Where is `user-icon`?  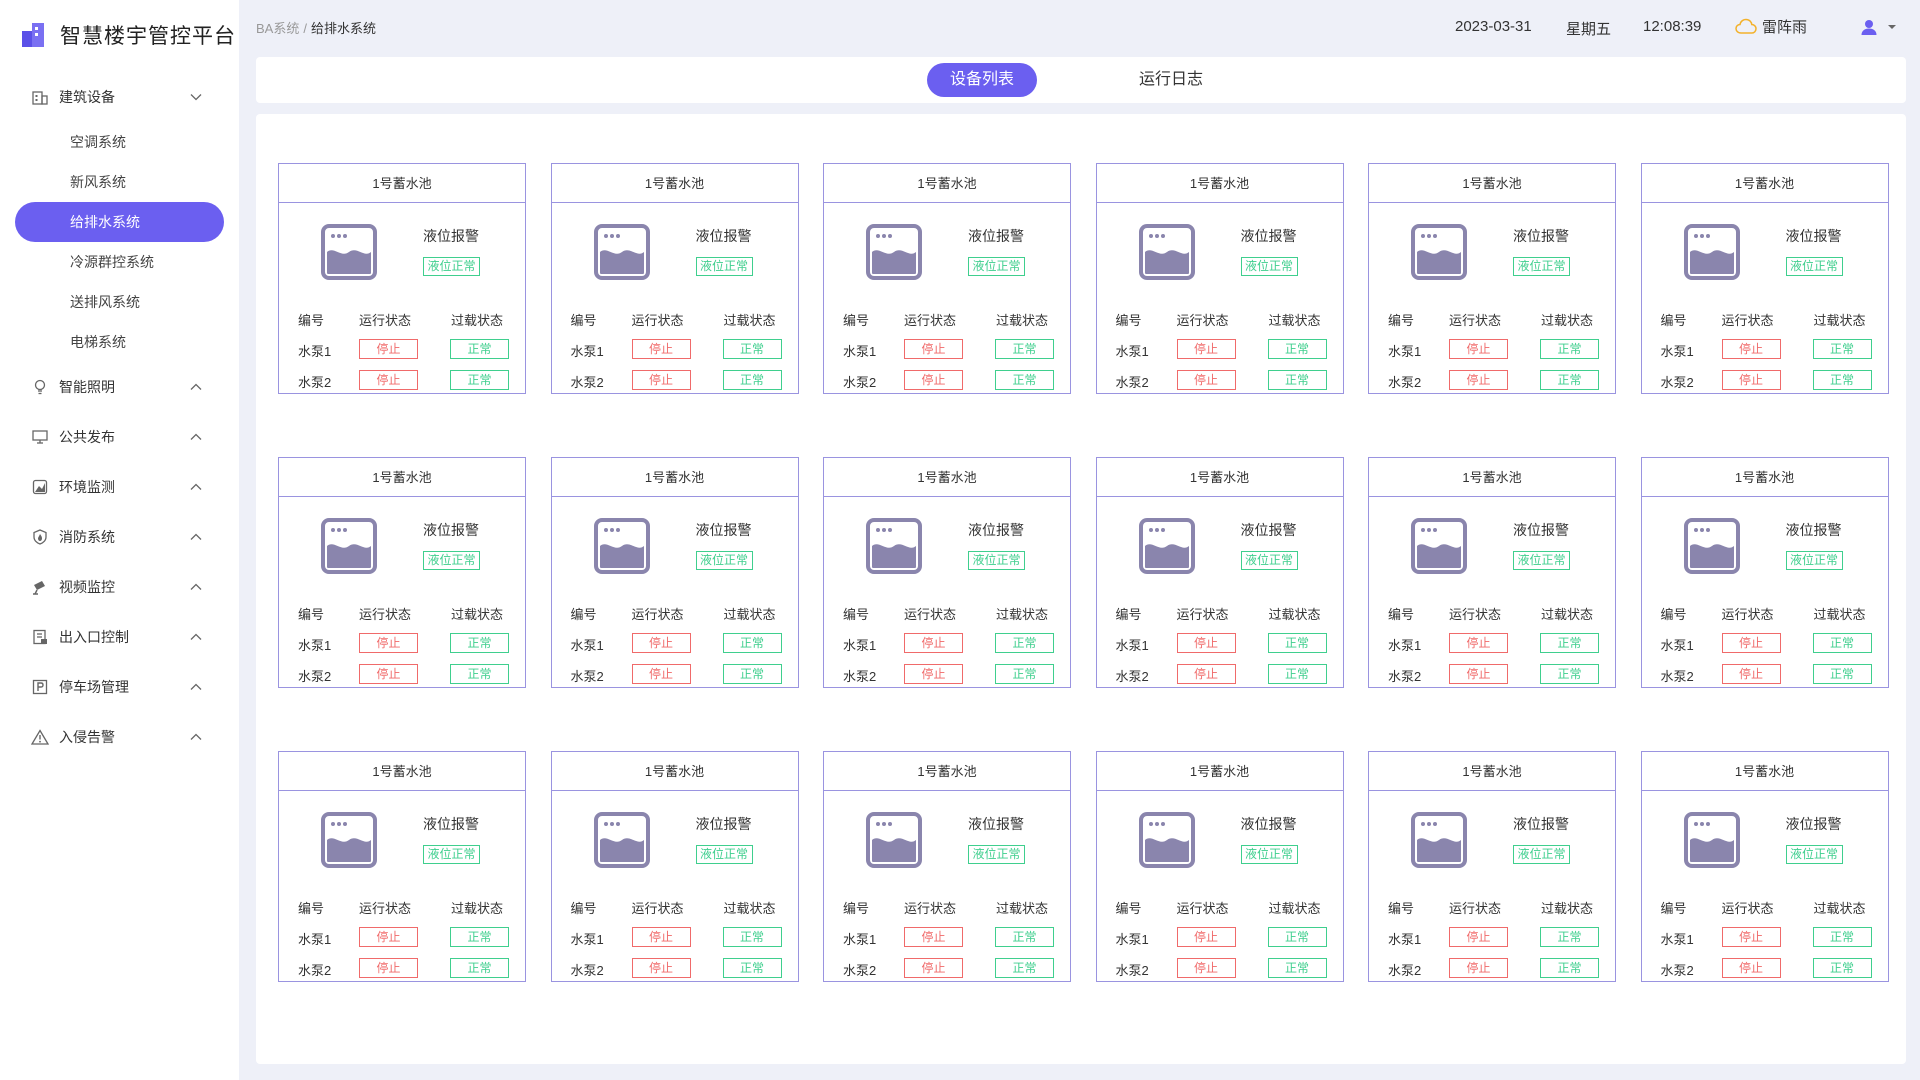 user-icon is located at coordinates (1869, 27).